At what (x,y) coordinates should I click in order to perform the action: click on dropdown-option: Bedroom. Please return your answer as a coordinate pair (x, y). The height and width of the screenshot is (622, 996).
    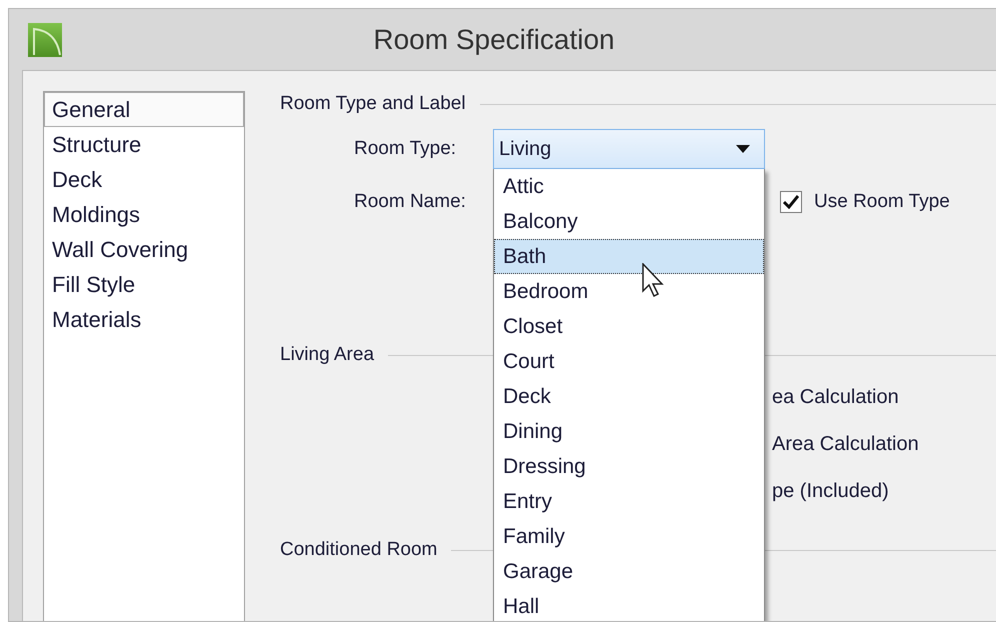
    Looking at the image, I should click on (629, 291).